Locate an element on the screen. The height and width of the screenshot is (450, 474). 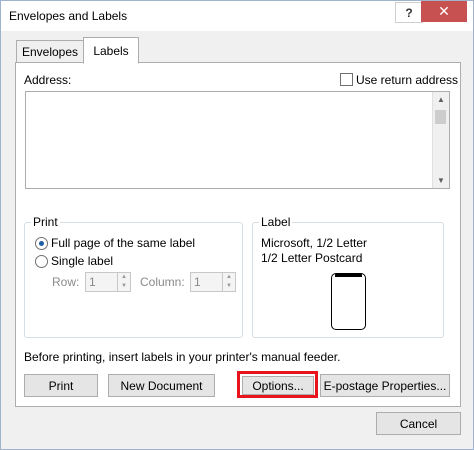
single-label-label: Single label is located at coordinates (82, 261).